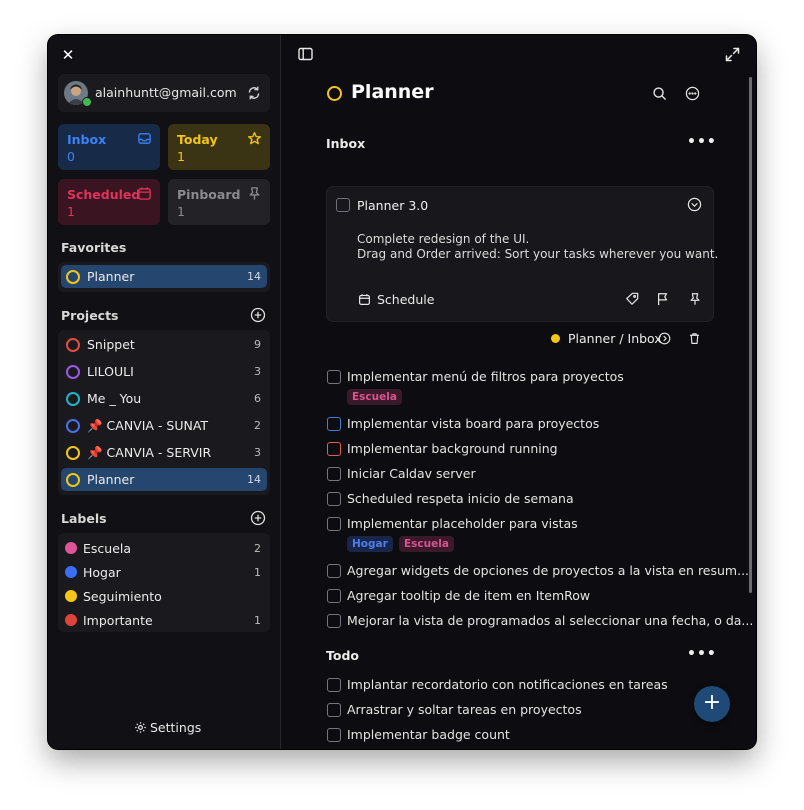  Describe the element at coordinates (87, 139) in the screenshot. I see `inbox-tile-label: Inbox` at that location.